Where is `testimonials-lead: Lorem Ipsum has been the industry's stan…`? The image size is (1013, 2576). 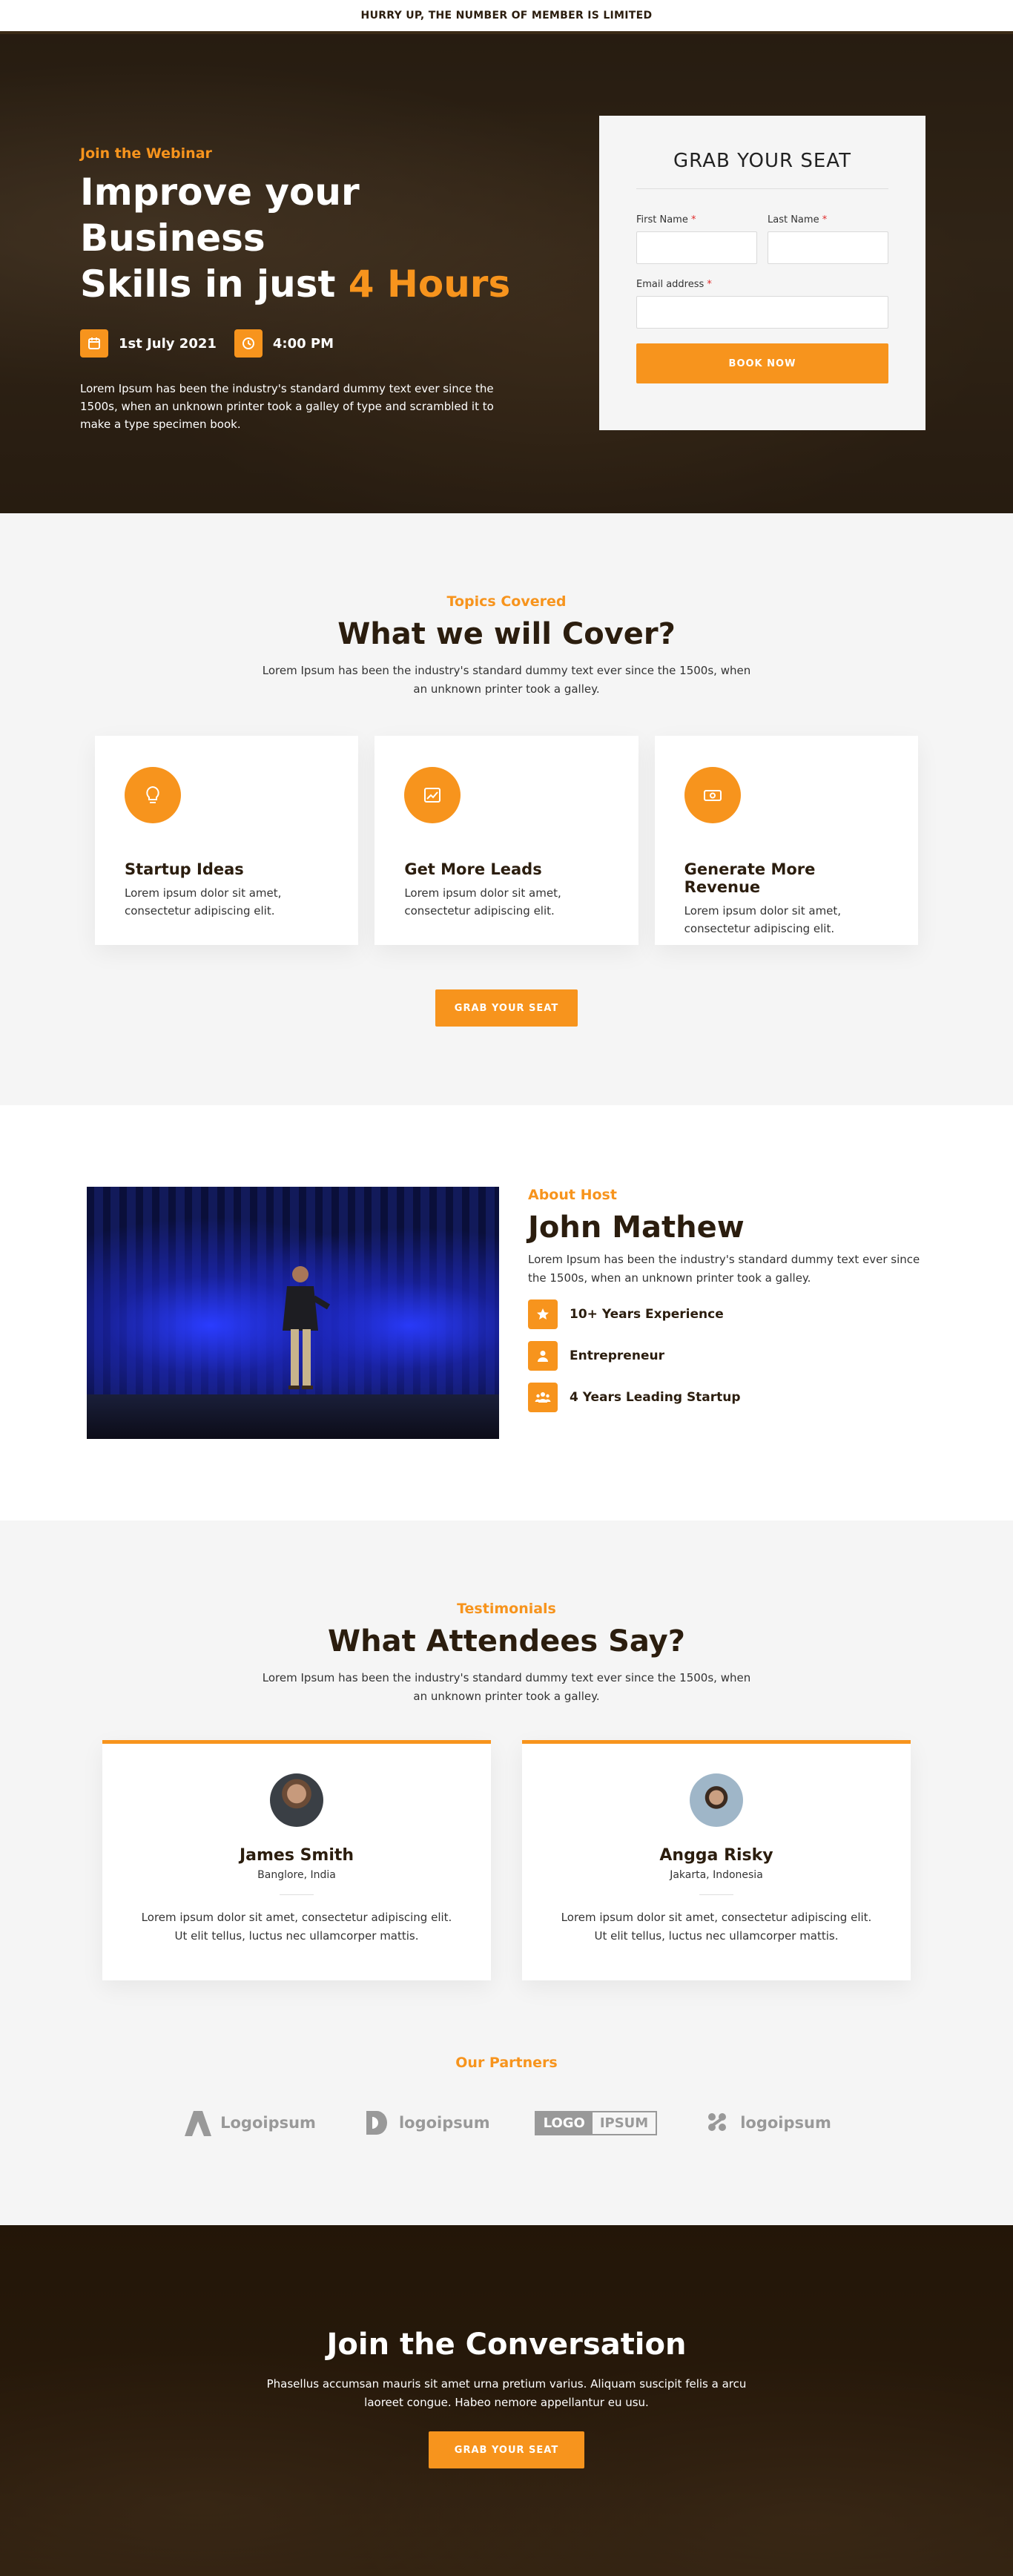 testimonials-lead: Lorem Ipsum has been the industry's stan… is located at coordinates (506, 1687).